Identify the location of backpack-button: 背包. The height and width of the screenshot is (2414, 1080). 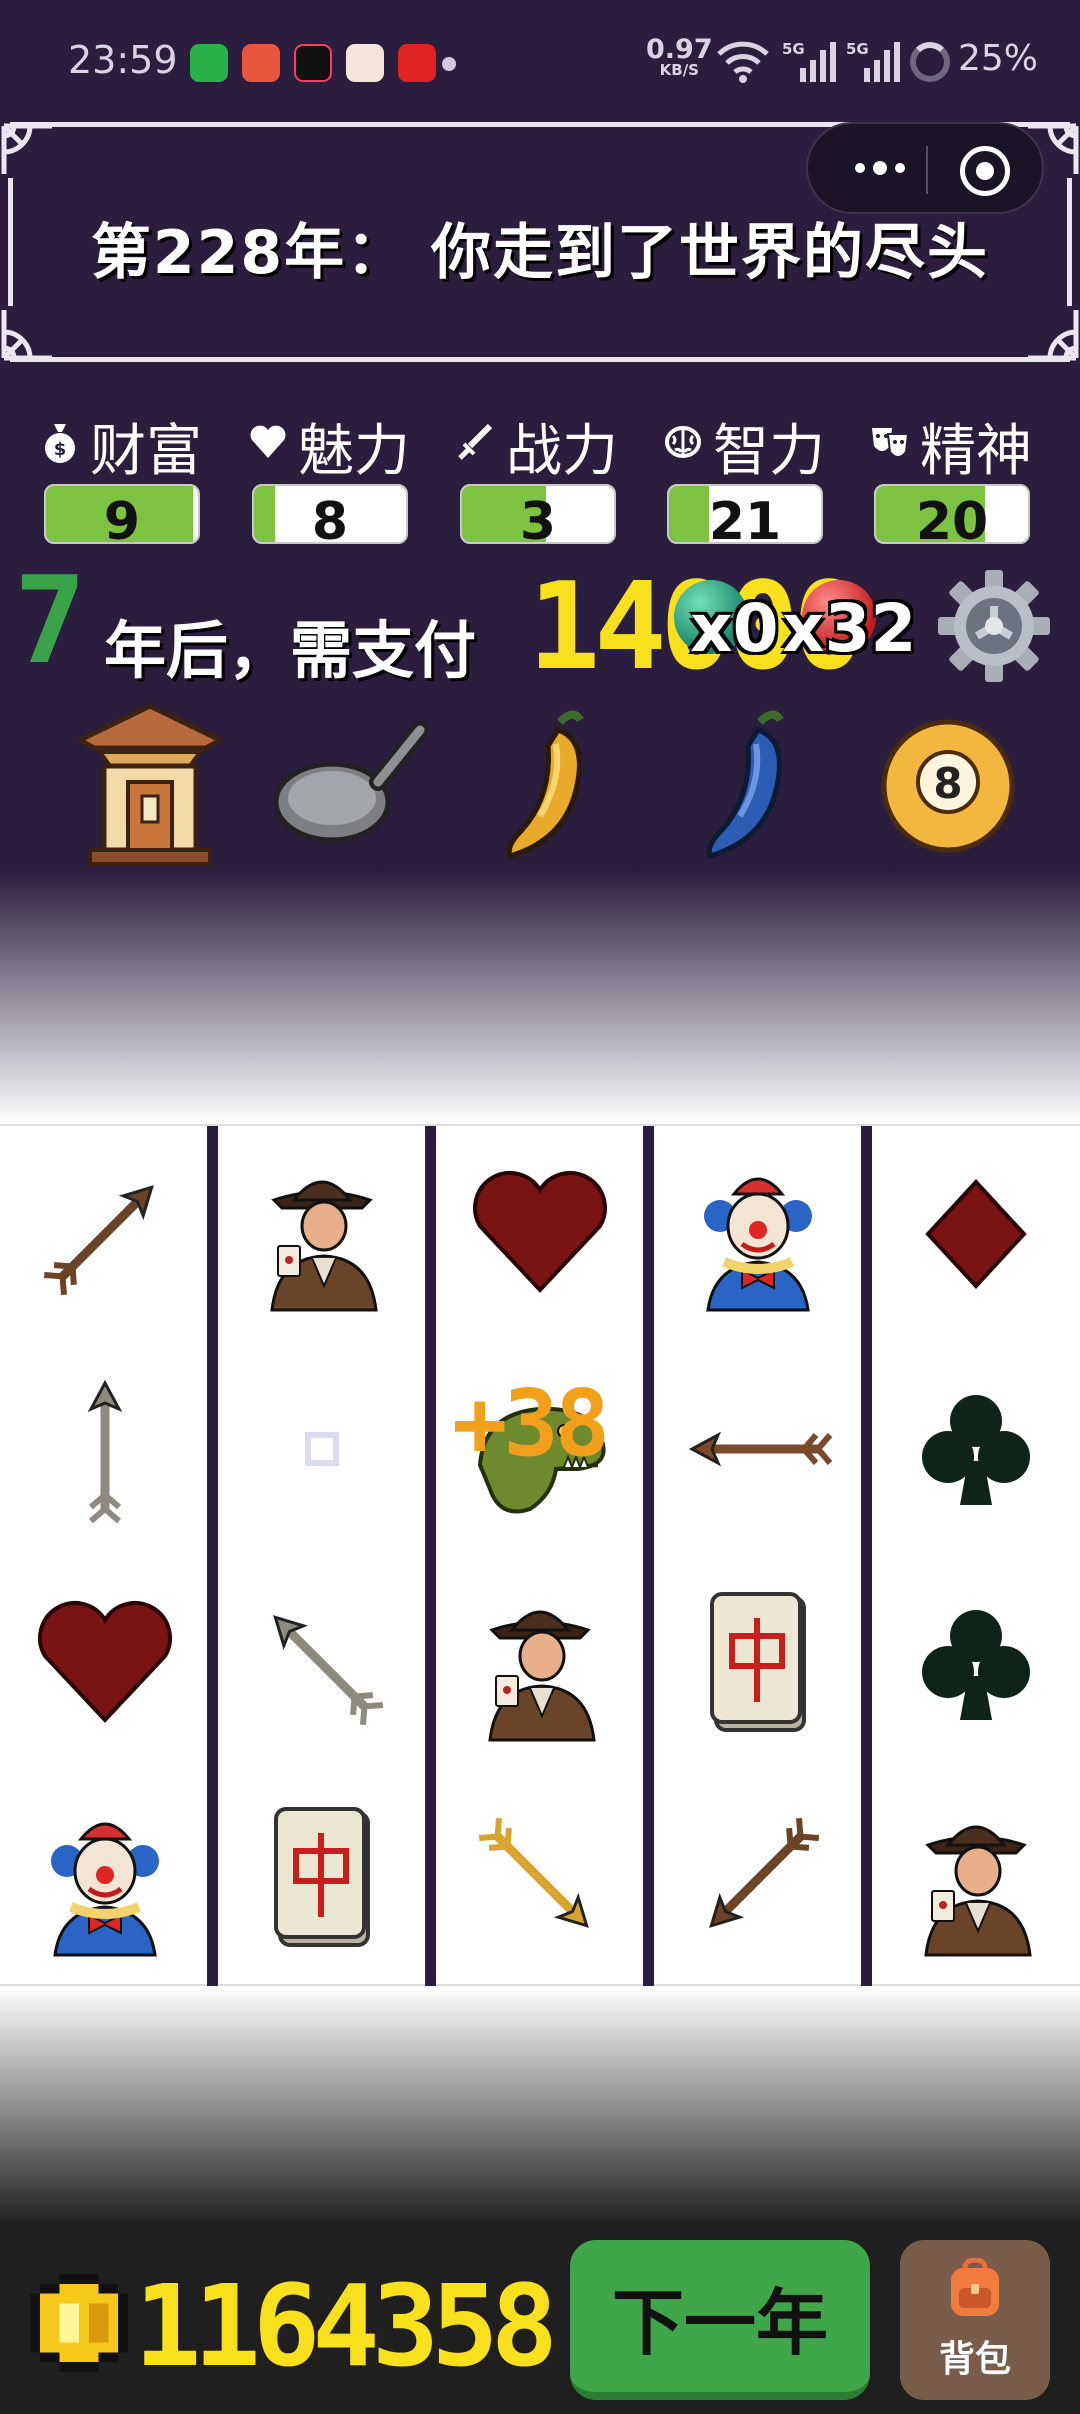
(975, 2320).